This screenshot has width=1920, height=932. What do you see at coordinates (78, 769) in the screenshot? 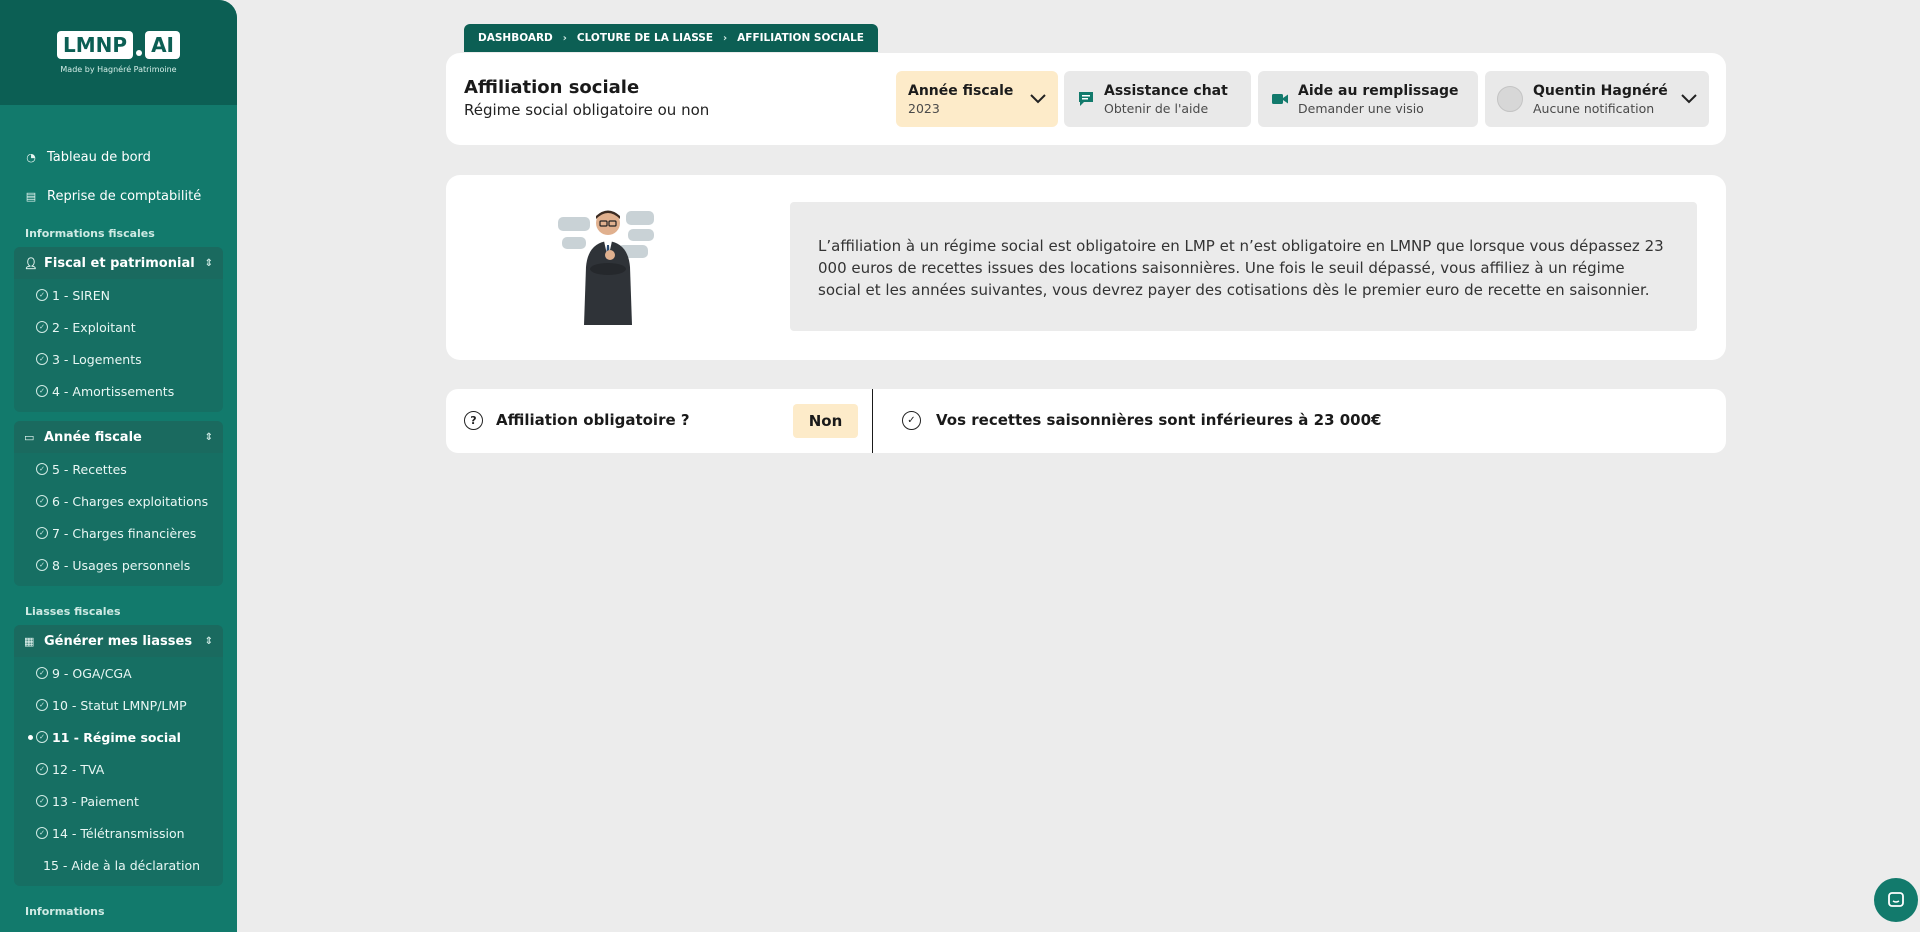
I see `sidebar-item-label: 12 - TVA` at bounding box center [78, 769].